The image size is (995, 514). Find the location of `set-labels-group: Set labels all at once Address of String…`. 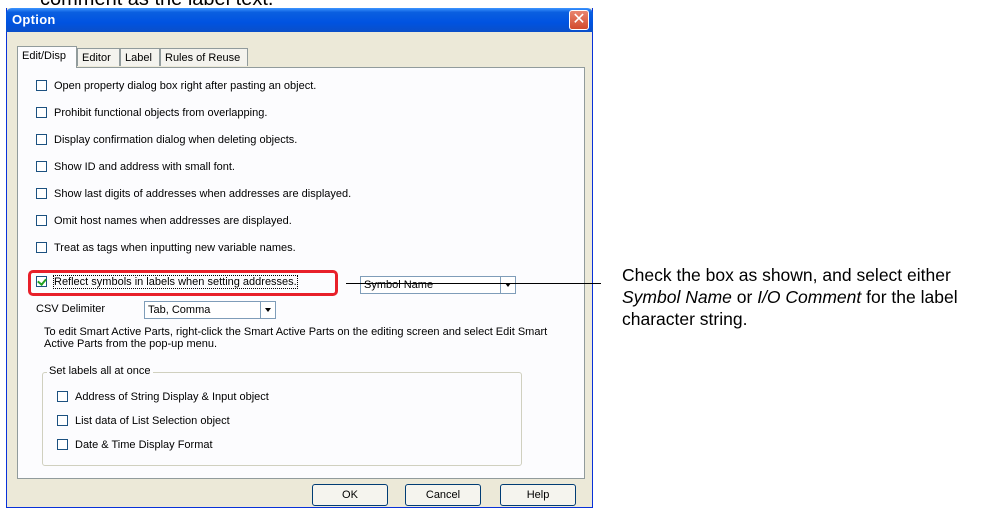

set-labels-group: Set labels all at once Address of String… is located at coordinates (282, 415).